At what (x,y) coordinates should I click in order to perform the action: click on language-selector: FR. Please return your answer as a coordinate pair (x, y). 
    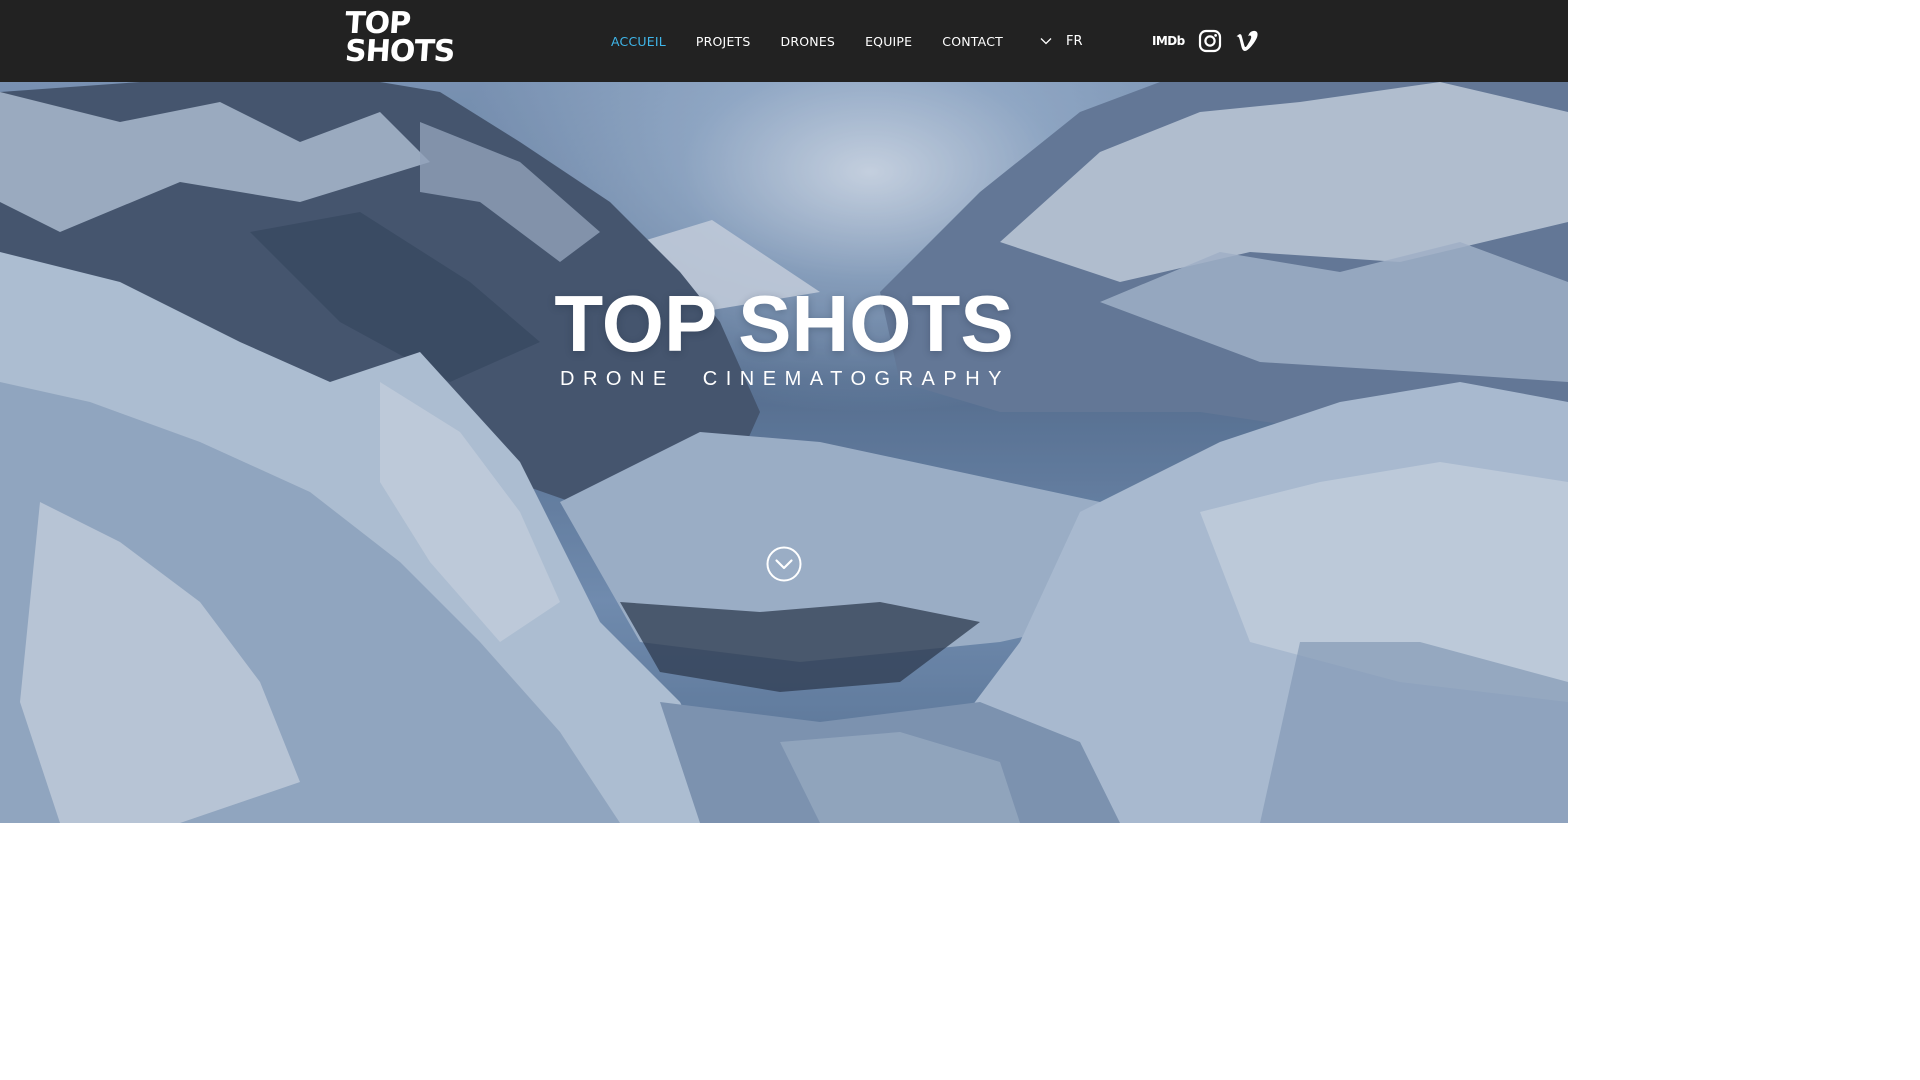
    Looking at the image, I should click on (1061, 41).